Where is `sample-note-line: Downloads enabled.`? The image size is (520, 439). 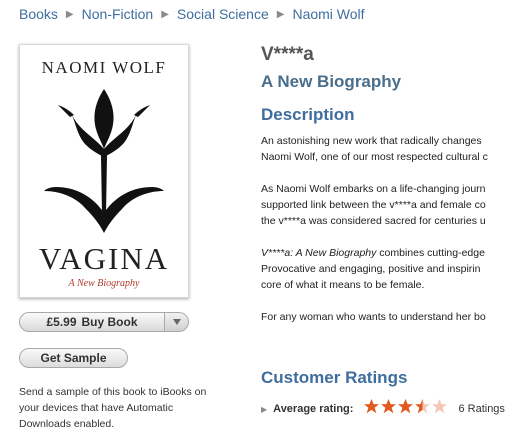
sample-note-line: Downloads enabled. is located at coordinates (67, 424).